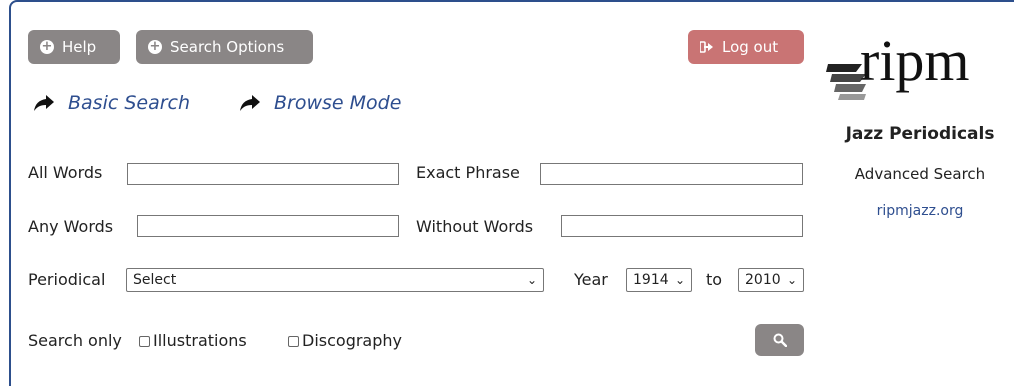 Image resolution: width=1014 pixels, height=386 pixels. I want to click on discography-checkbox, so click(293, 341).